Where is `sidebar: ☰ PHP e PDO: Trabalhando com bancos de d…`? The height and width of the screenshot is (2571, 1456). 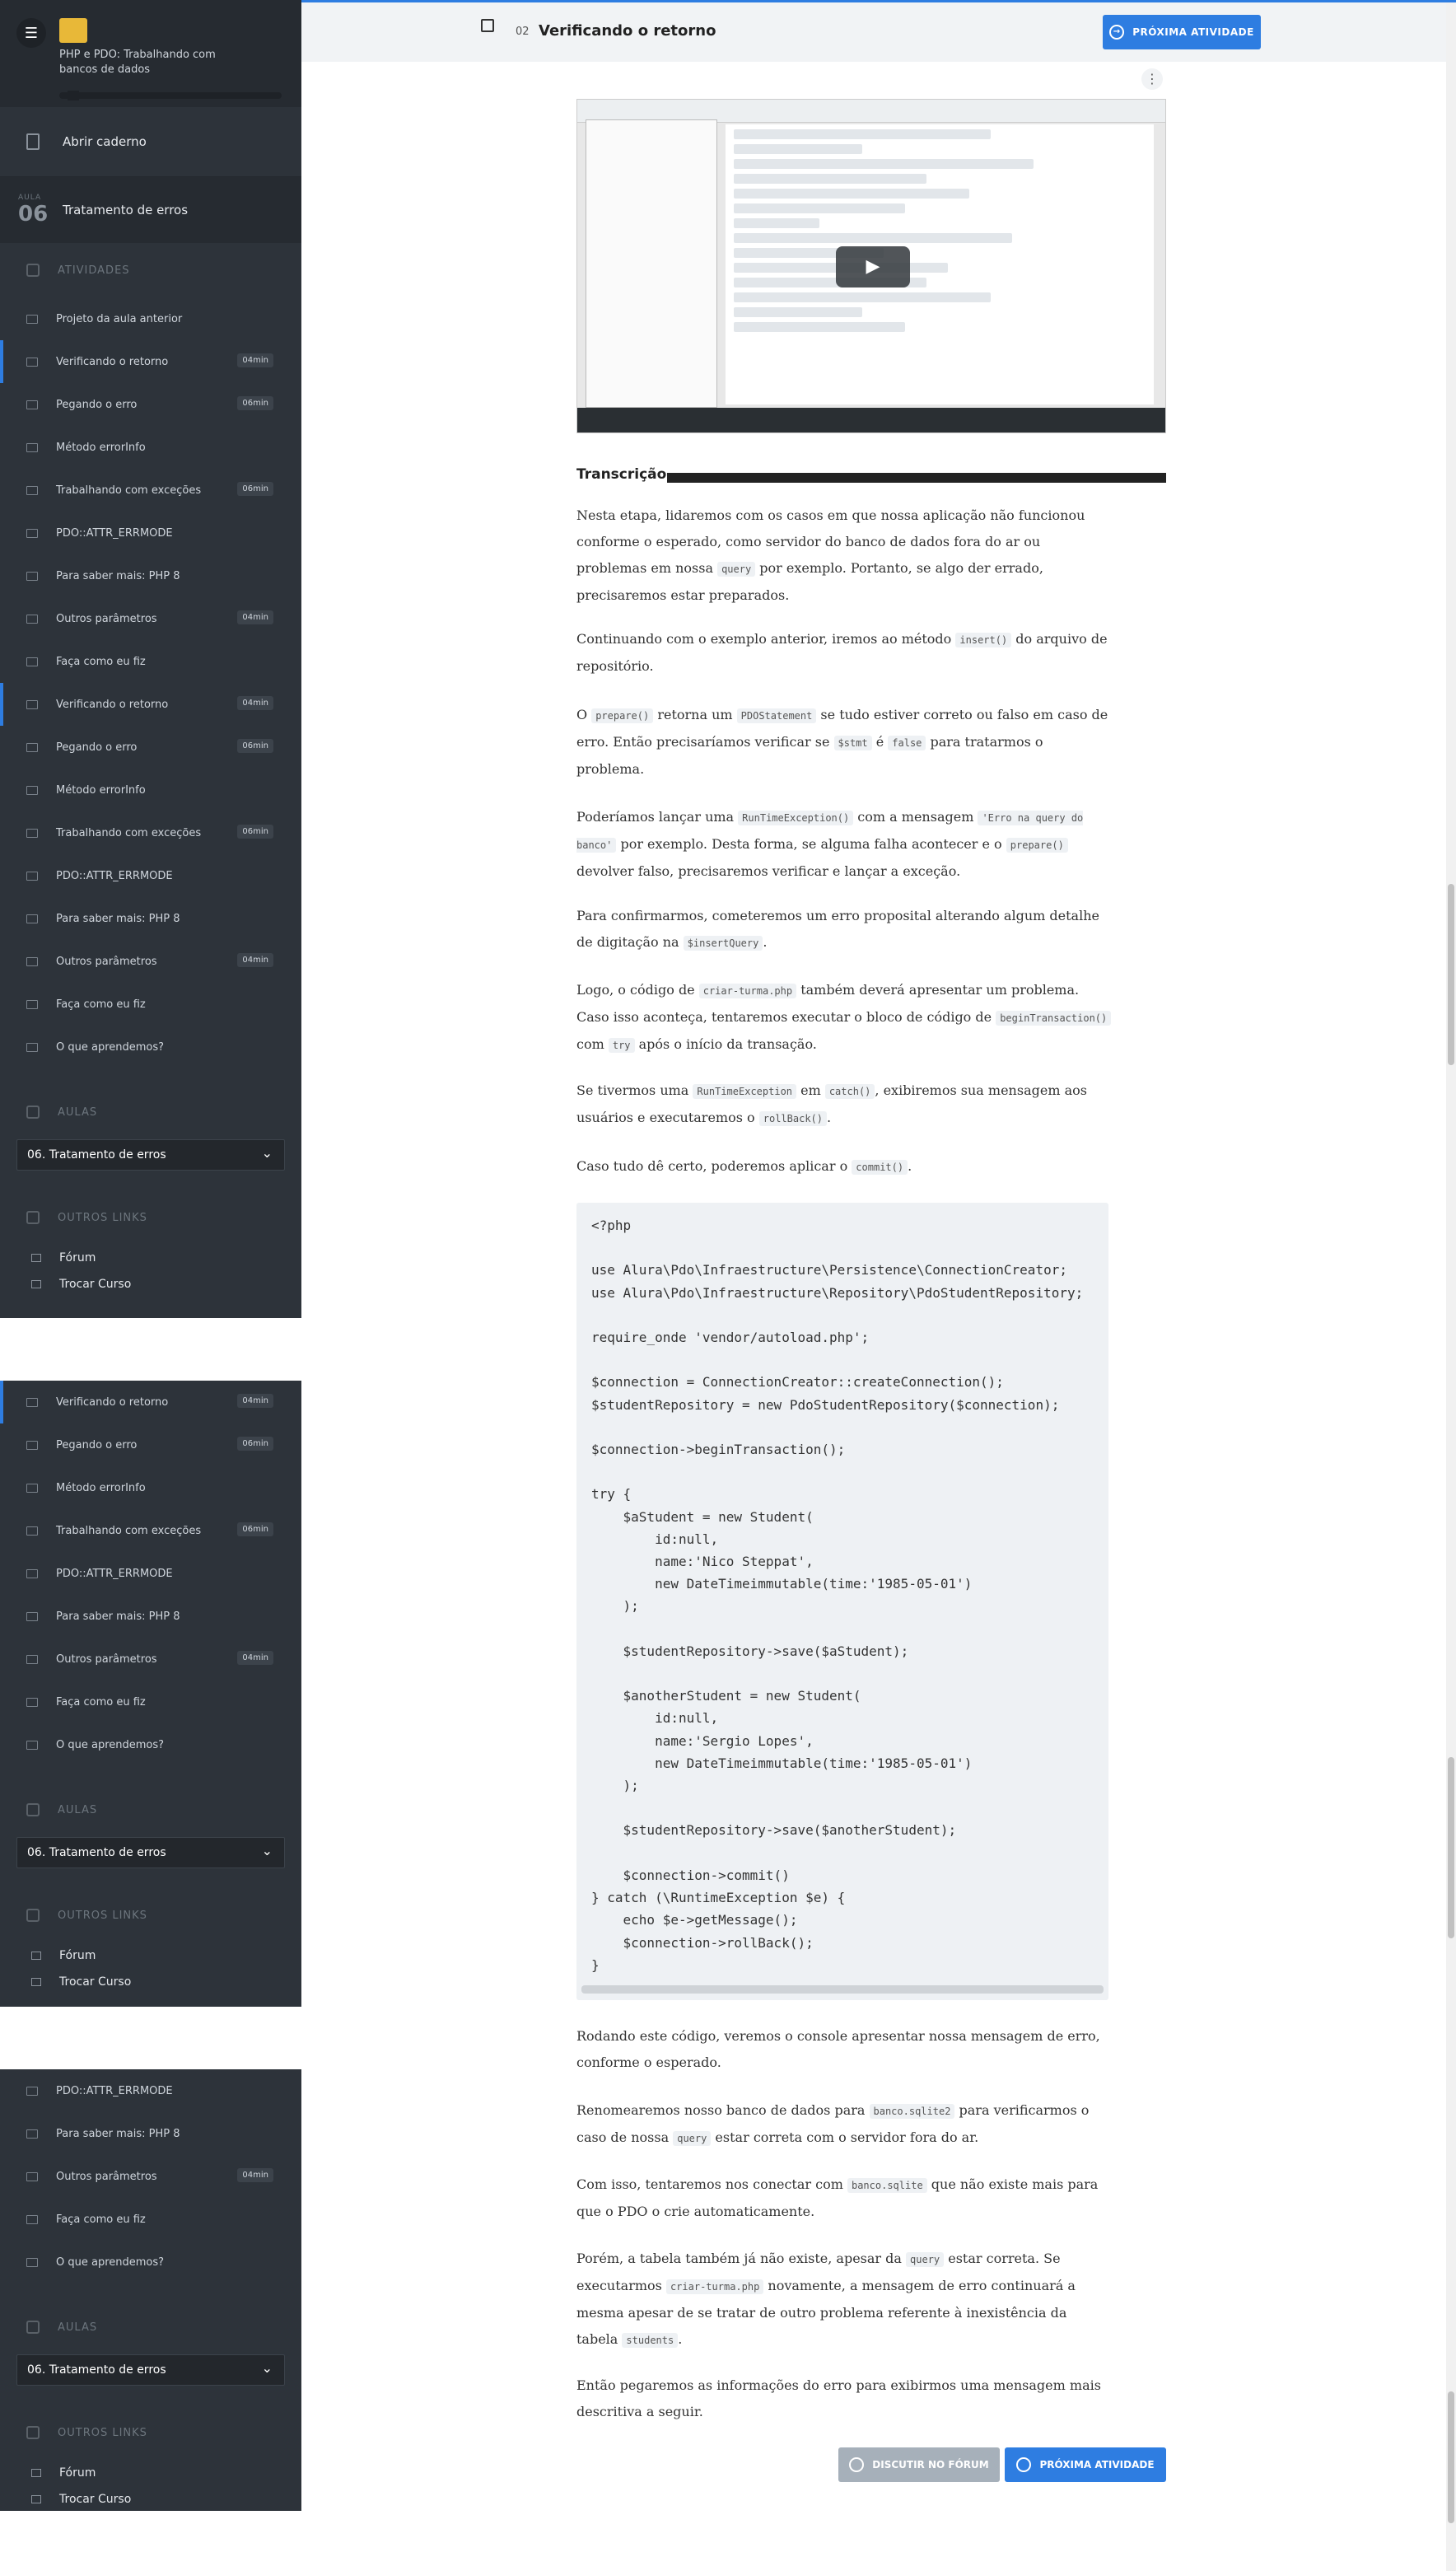
sidebar: ☰ PHP e PDO: Trabalhando com bancos de d… is located at coordinates (150, 659).